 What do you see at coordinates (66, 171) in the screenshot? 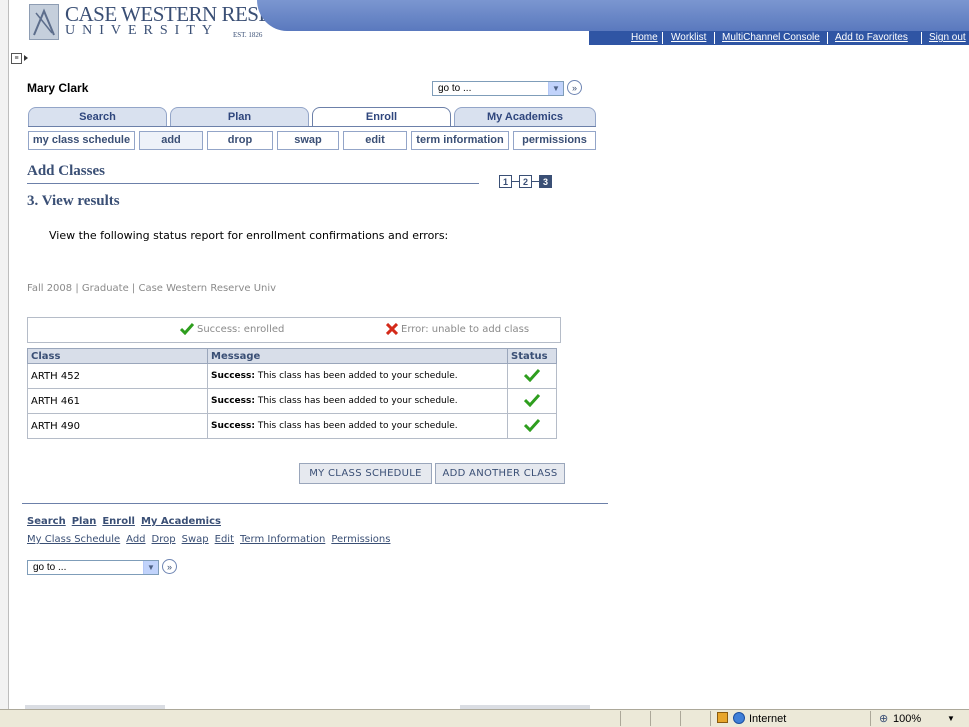
I see `page-title: Add Classes` at bounding box center [66, 171].